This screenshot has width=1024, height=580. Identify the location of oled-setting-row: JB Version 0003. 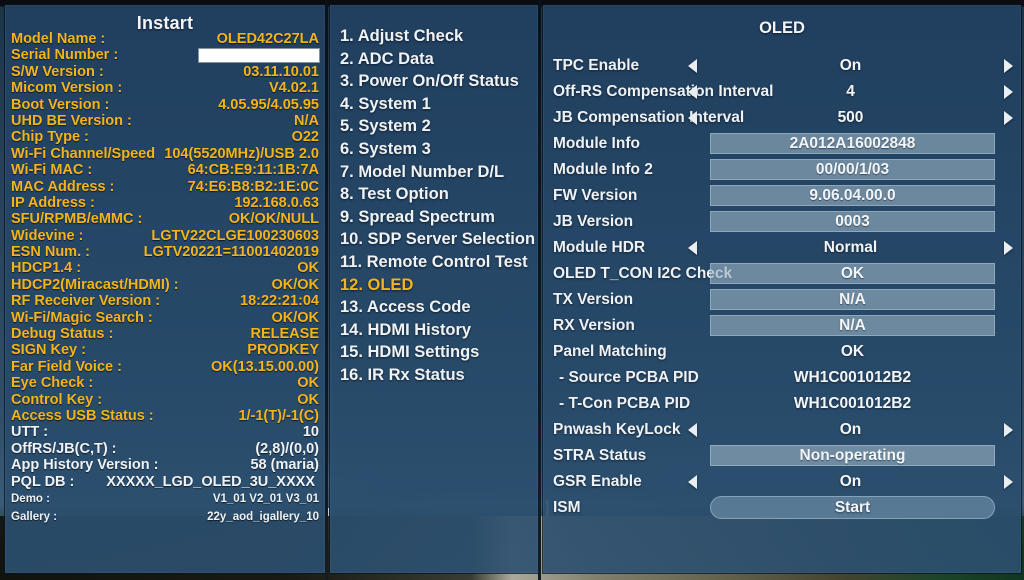
(783, 222).